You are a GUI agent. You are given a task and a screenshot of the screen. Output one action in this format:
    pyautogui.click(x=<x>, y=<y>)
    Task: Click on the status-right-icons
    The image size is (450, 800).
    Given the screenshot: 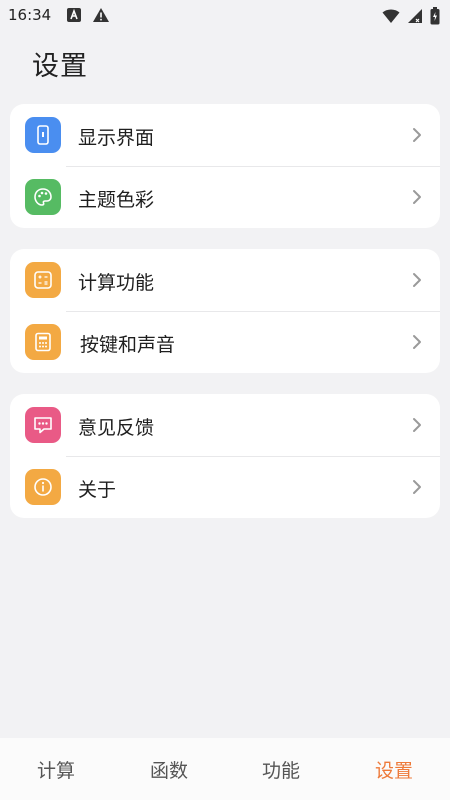 What is the action you would take?
    pyautogui.click(x=411, y=18)
    